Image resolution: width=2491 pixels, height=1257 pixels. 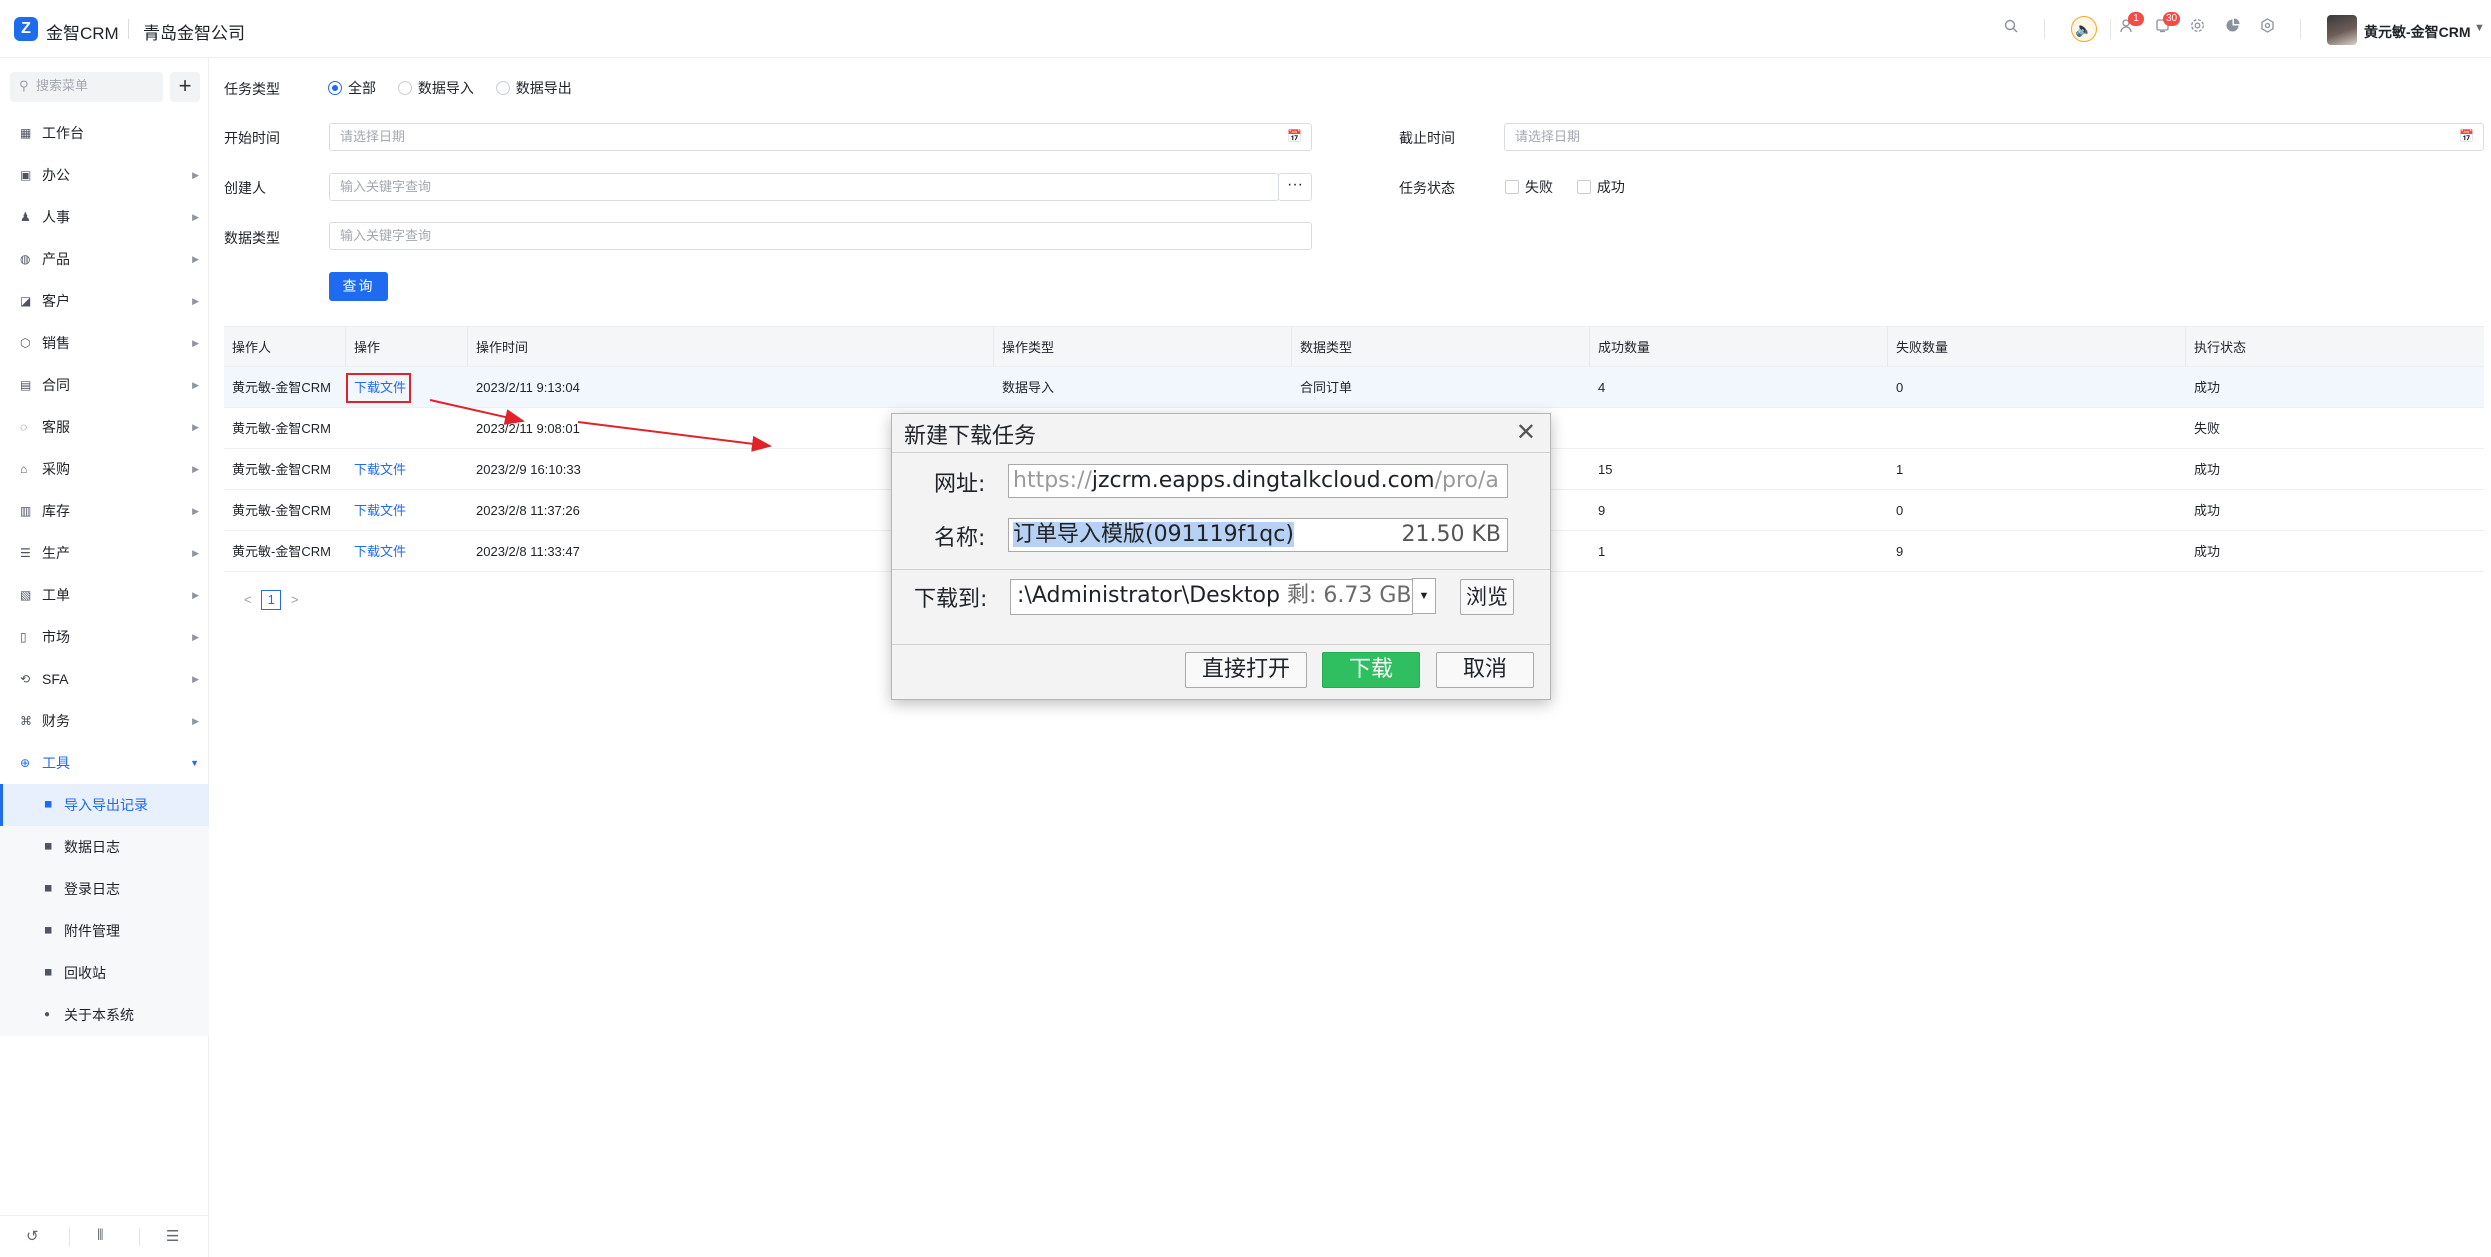 What do you see at coordinates (281, 428) in the screenshot?
I see `operator-cell: 黄元敏-金智CRM` at bounding box center [281, 428].